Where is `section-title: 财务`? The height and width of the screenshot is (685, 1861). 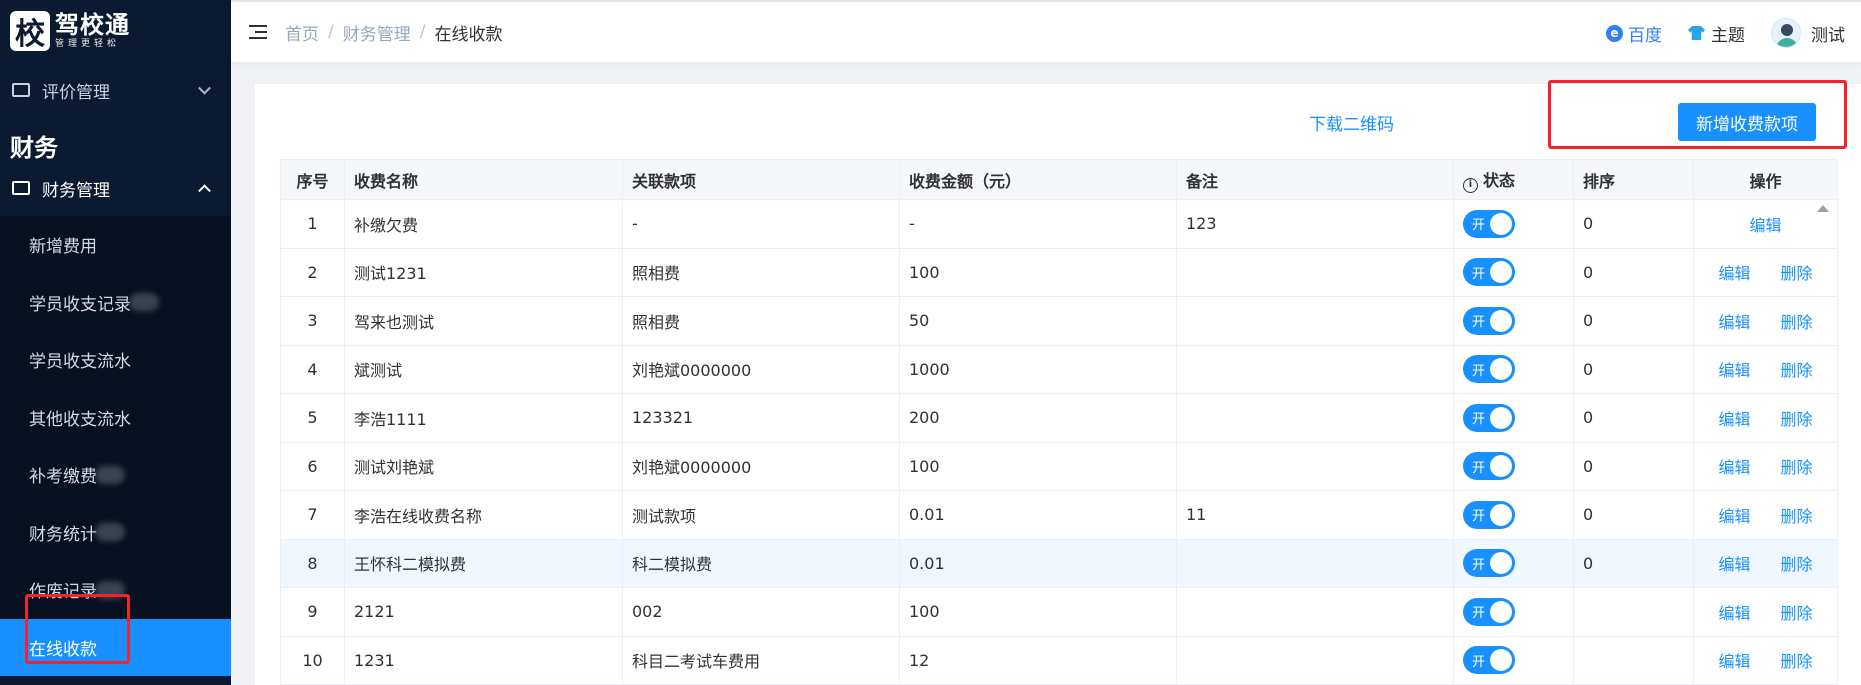 section-title: 财务 is located at coordinates (34, 148).